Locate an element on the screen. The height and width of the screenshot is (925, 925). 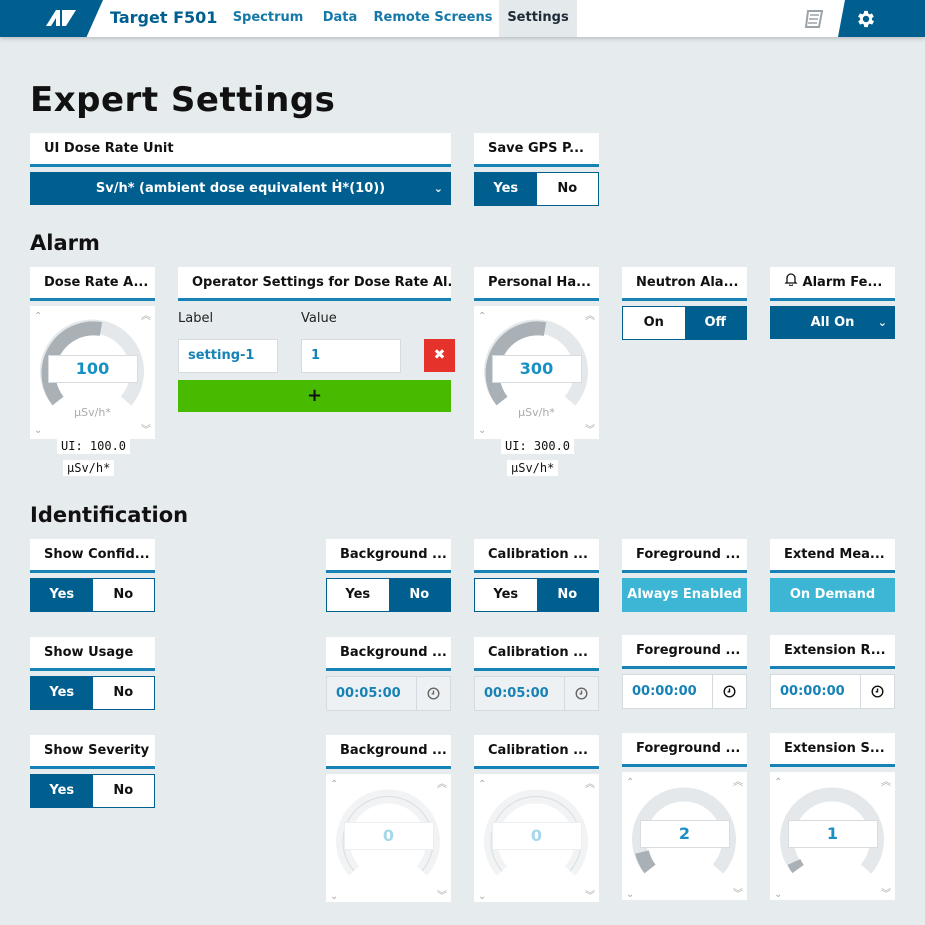
background-time-field: 00:05:00 is located at coordinates (388, 693).